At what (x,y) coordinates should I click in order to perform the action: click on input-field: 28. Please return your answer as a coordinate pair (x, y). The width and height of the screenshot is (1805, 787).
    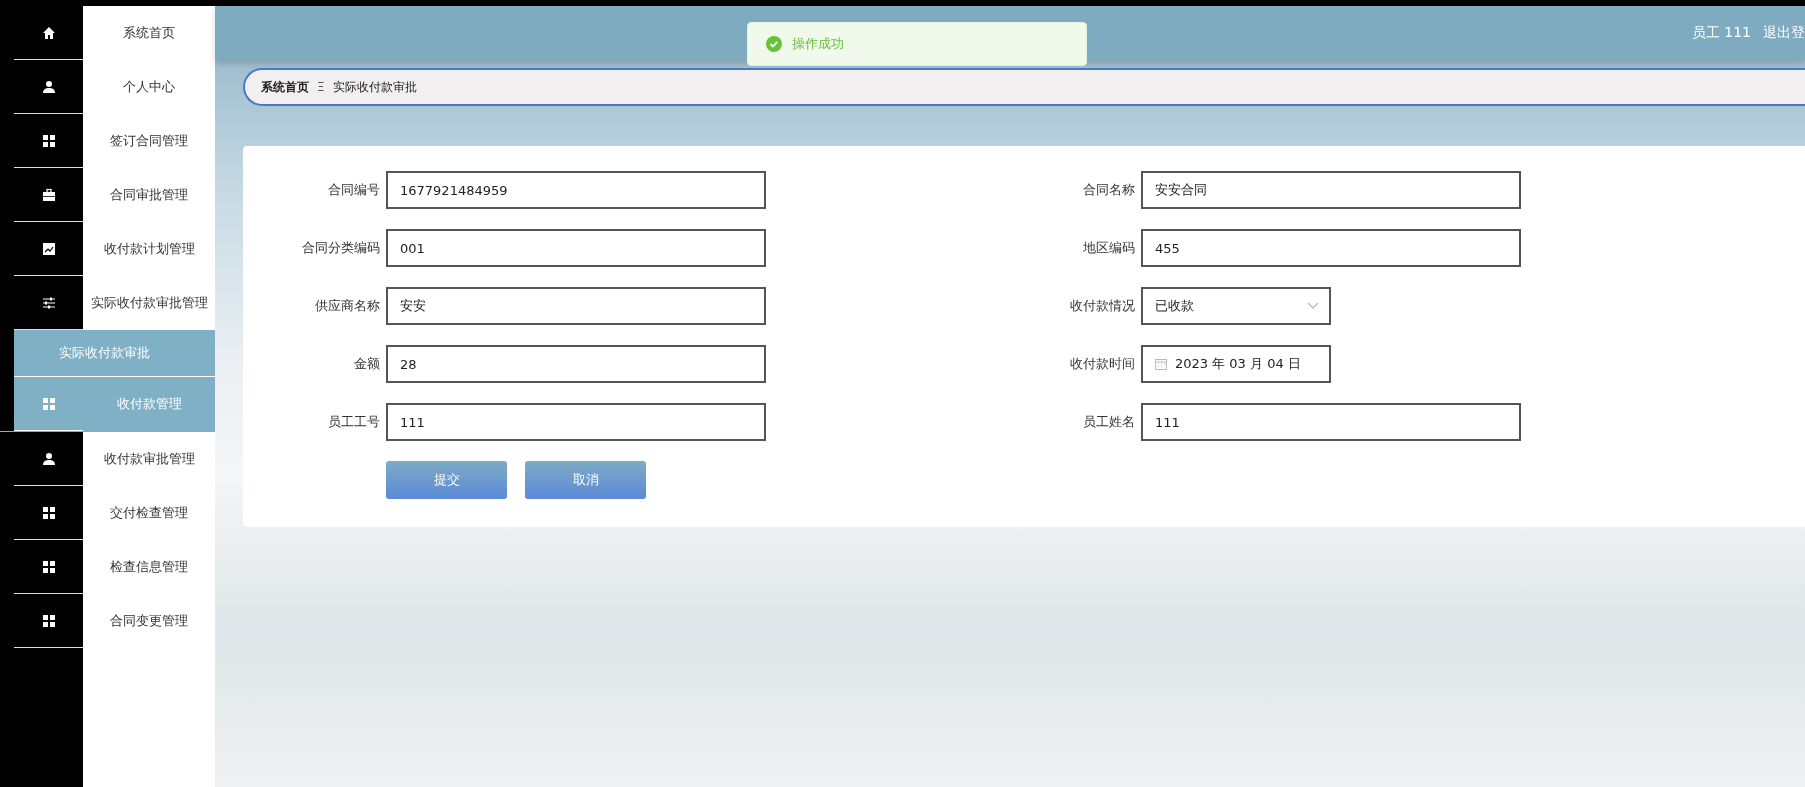
    Looking at the image, I should click on (576, 364).